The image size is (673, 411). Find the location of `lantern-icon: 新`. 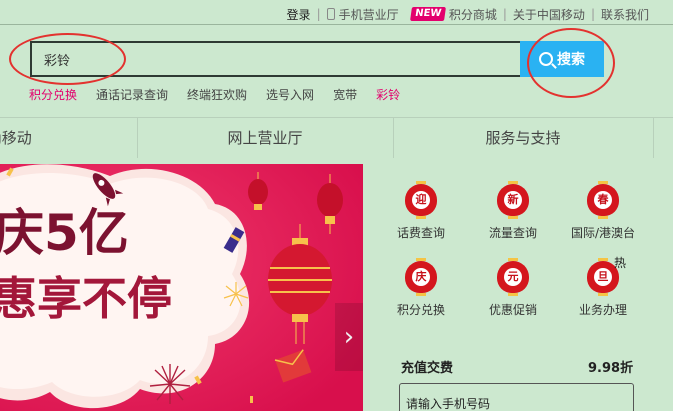

lantern-icon: 新 is located at coordinates (513, 200).